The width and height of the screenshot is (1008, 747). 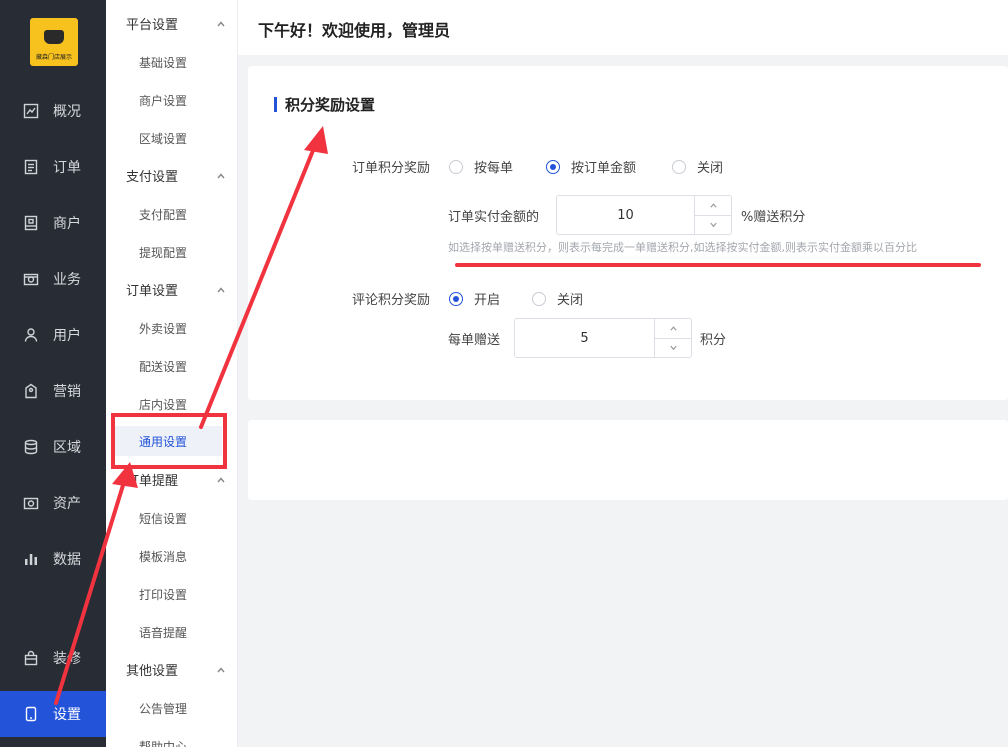 I want to click on amount-percent-value: 10, so click(x=626, y=215).